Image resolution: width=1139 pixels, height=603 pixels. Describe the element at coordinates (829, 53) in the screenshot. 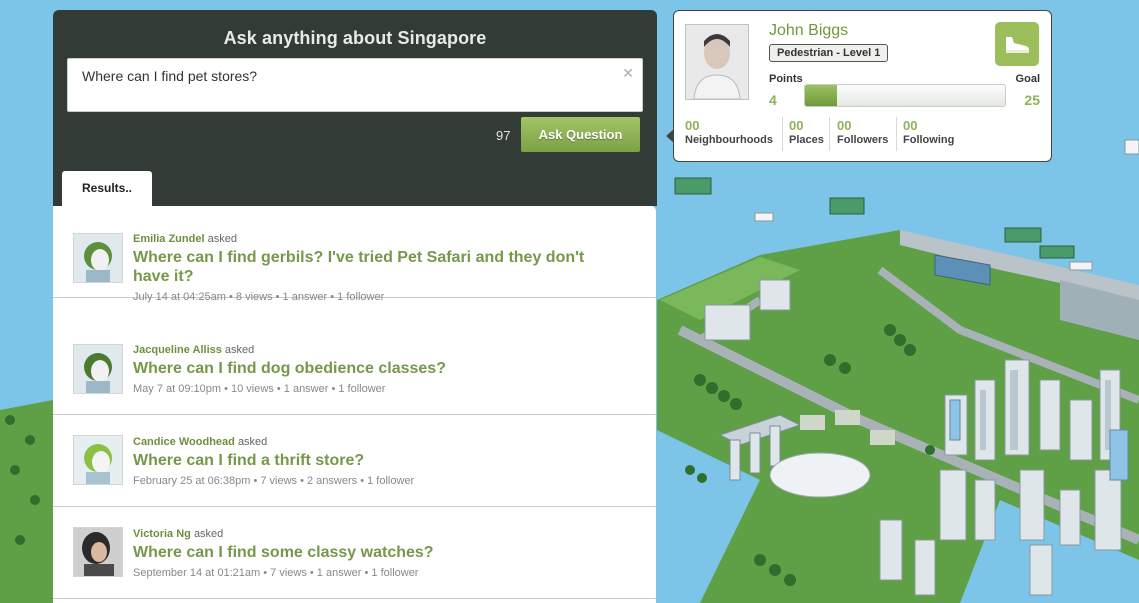

I see `level-badge: Pedestrian - Level 1` at that location.